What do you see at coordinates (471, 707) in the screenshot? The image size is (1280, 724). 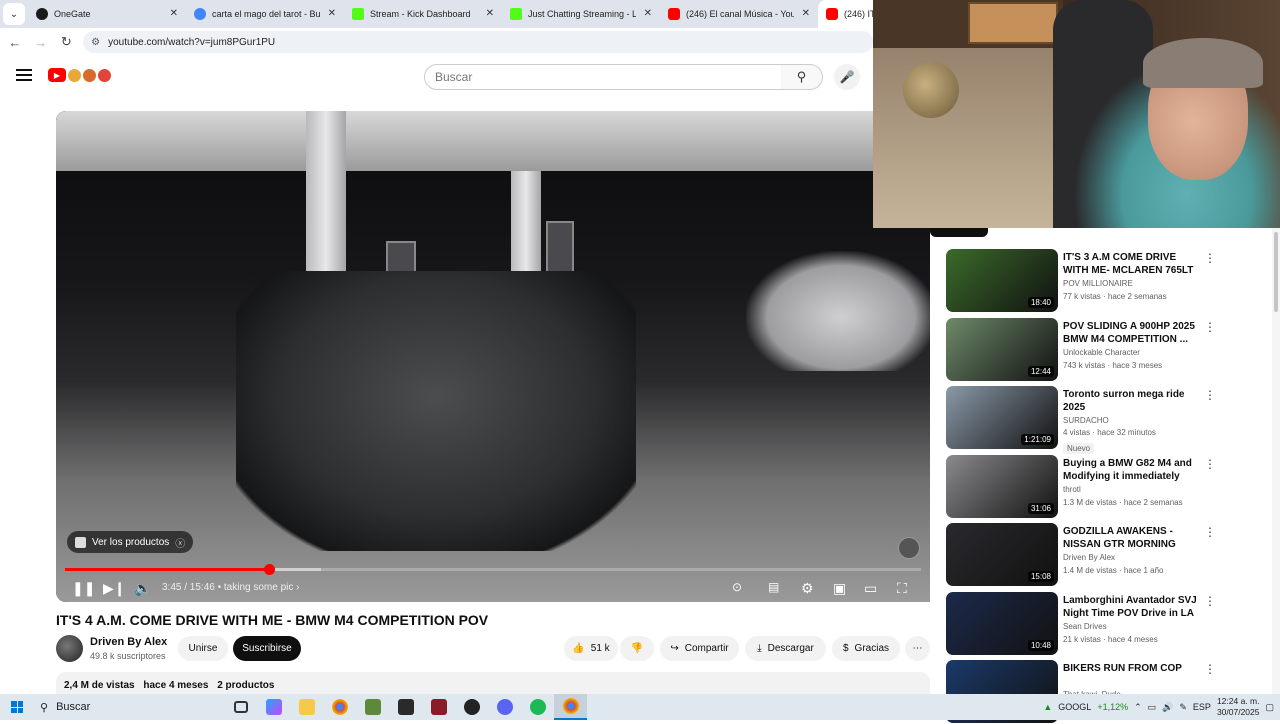 I see `obs-icon` at bounding box center [471, 707].